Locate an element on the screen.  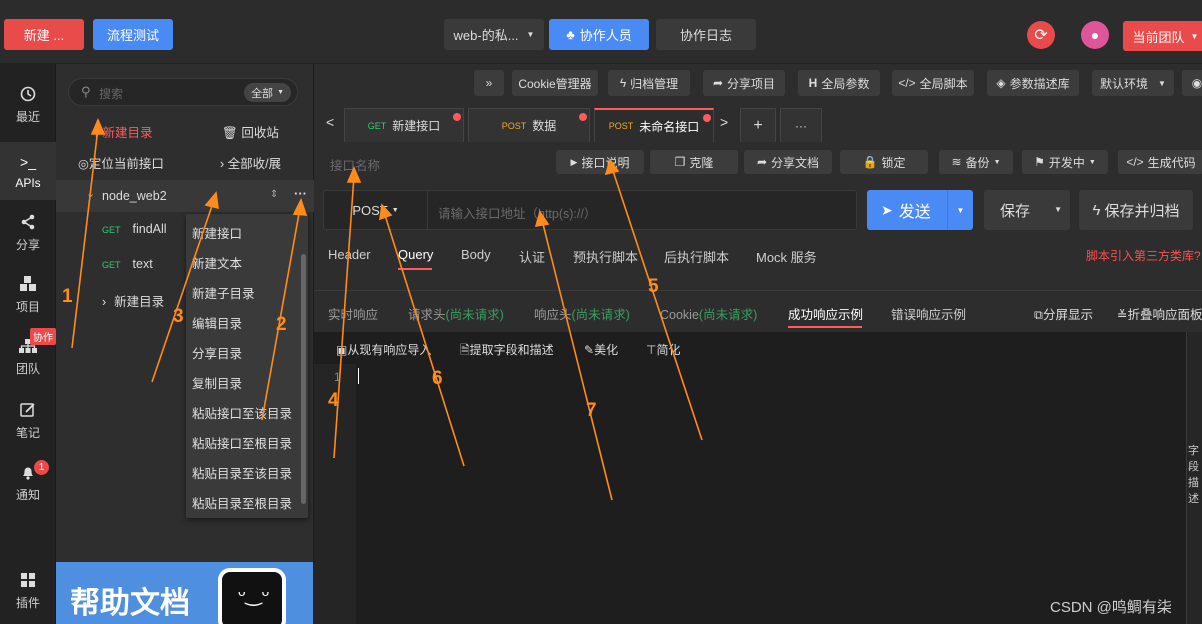
annotation-label: 7 is located at coordinates (591, 410).